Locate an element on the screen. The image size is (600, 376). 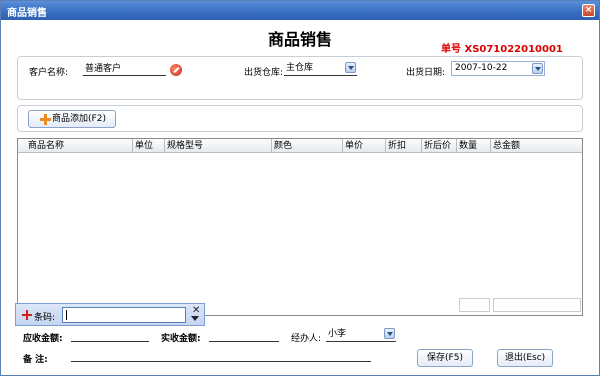
barcode-label: 条码: is located at coordinates (45, 318).